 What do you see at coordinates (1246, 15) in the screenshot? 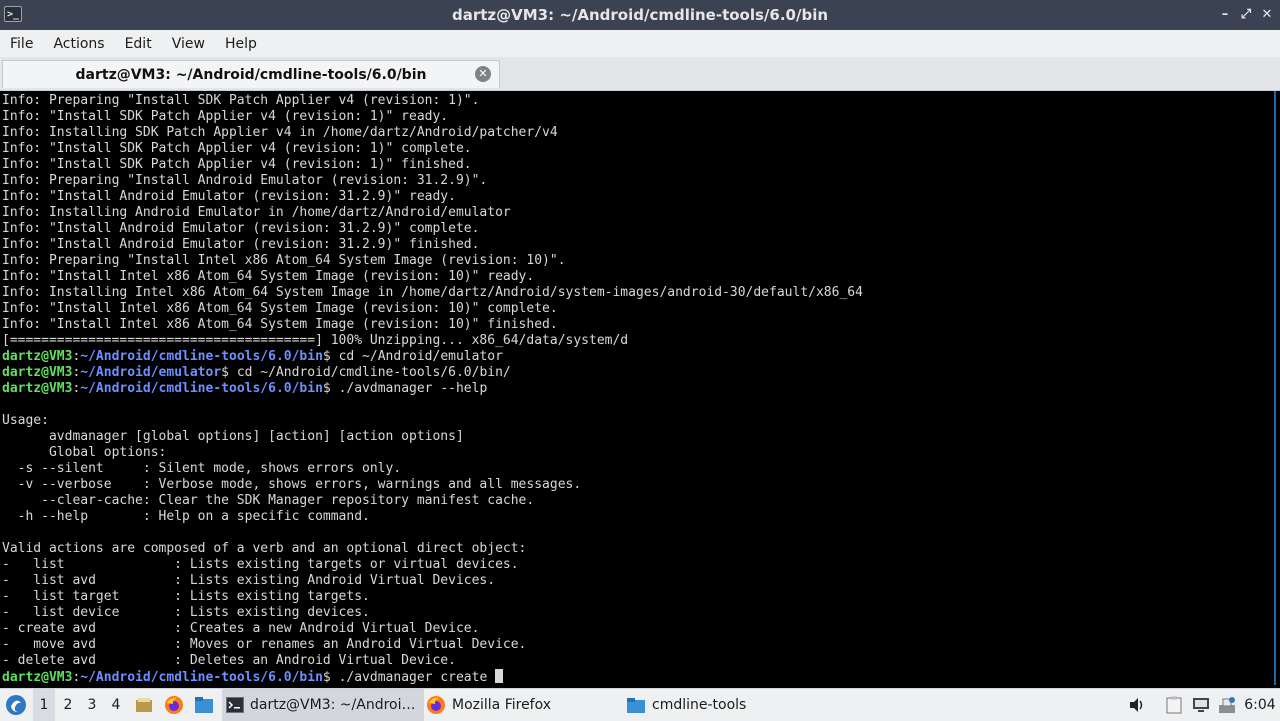
I see `maximize-button: ⤢` at bounding box center [1246, 15].